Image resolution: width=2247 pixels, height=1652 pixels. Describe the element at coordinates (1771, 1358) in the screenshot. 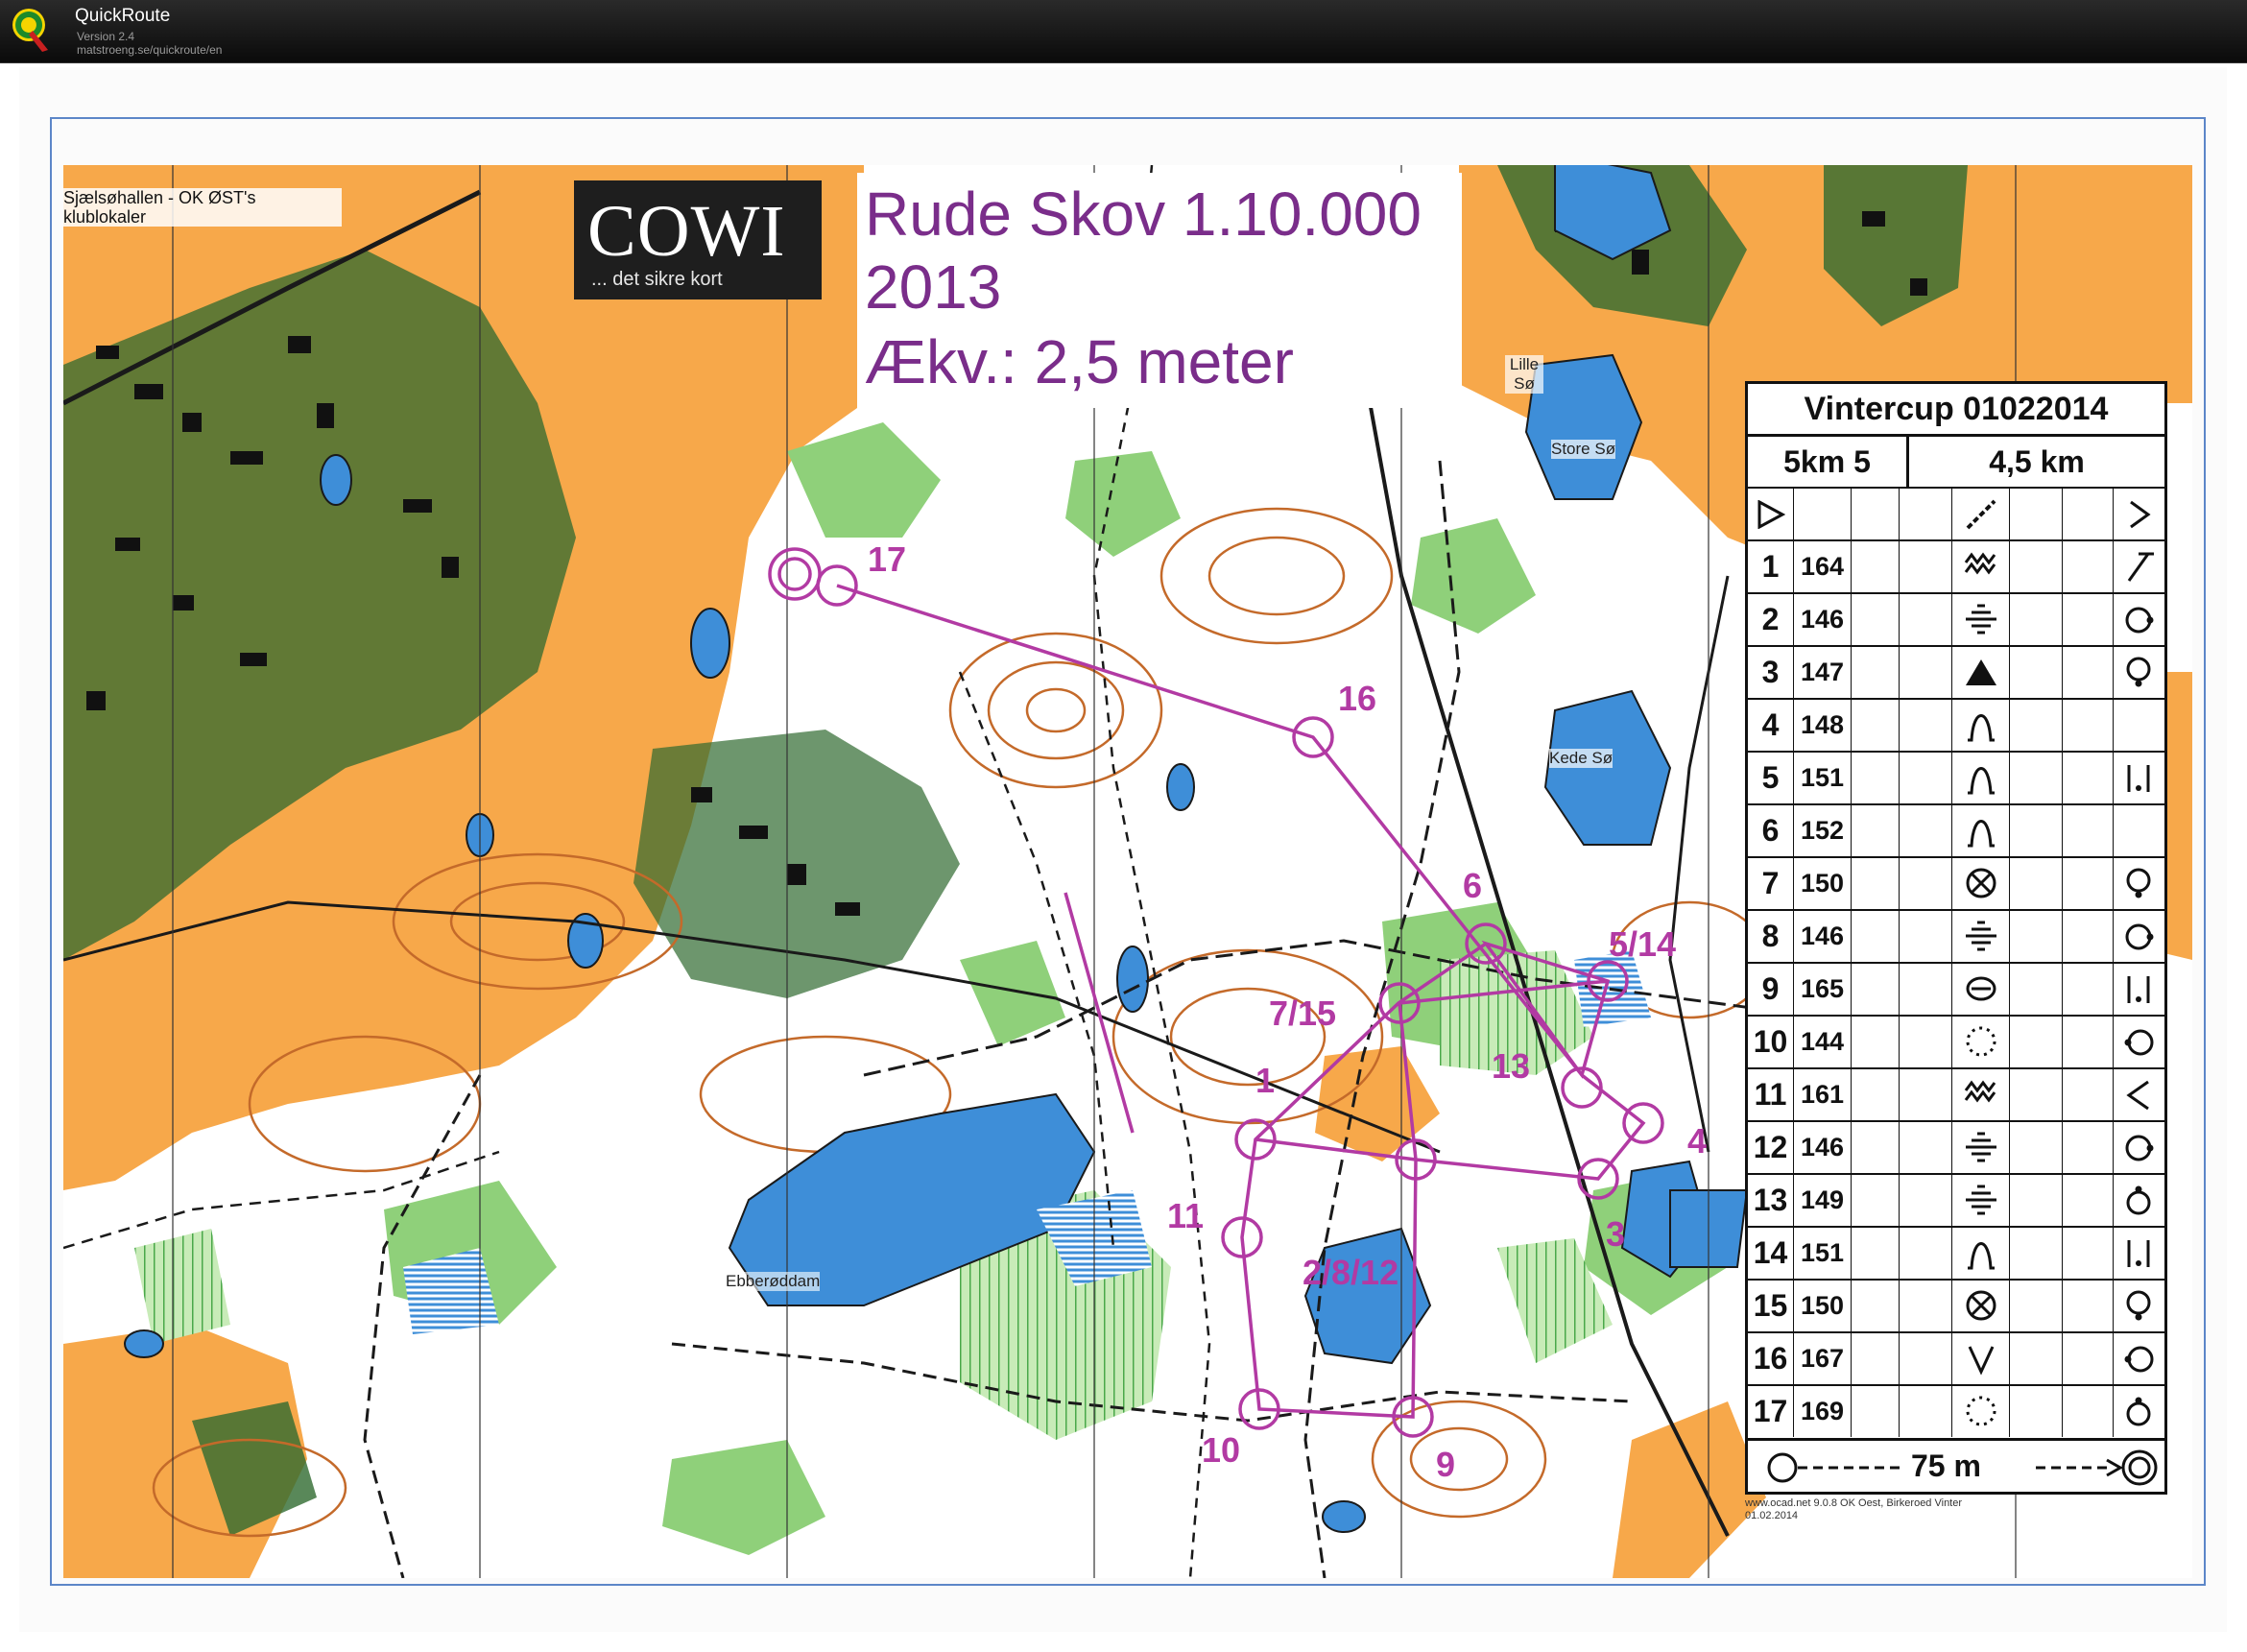

I see `control-number: 16` at that location.